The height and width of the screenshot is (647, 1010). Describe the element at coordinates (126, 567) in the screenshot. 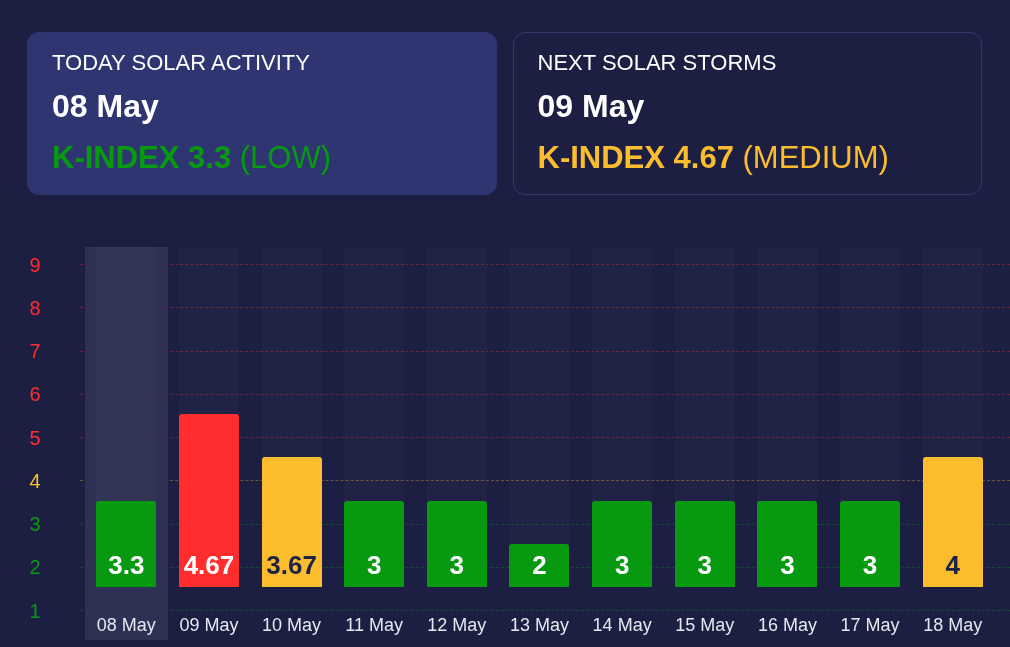

I see `k-index-value: 3.3` at that location.